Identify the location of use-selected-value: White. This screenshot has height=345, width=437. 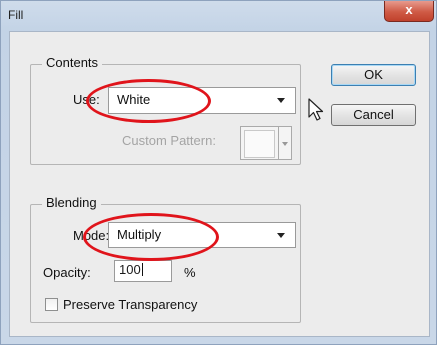
(134, 99).